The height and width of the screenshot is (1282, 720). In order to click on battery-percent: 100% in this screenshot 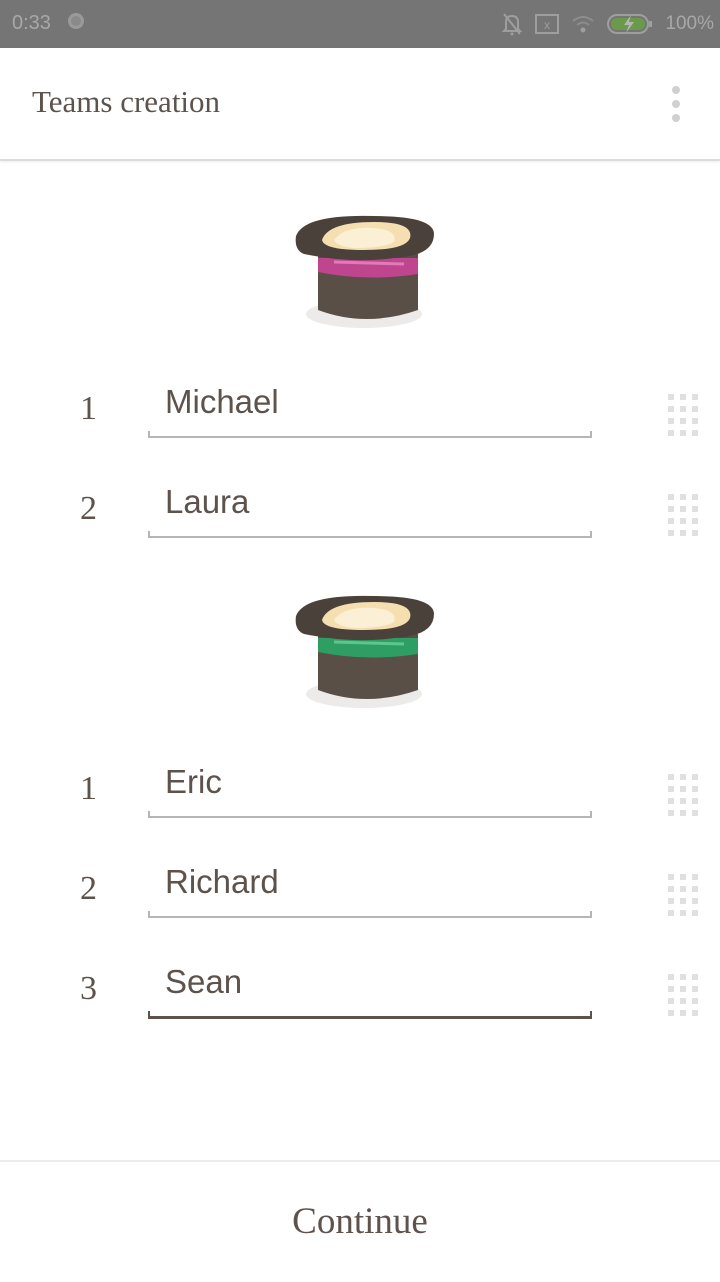, I will do `click(689, 23)`.